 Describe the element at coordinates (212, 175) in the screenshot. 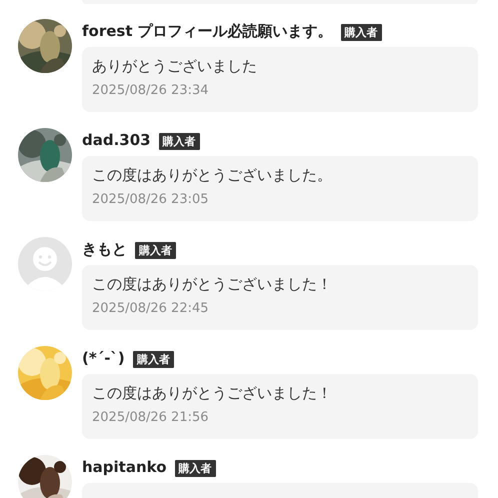

I see `message-text: この度はありがとうございました。` at that location.